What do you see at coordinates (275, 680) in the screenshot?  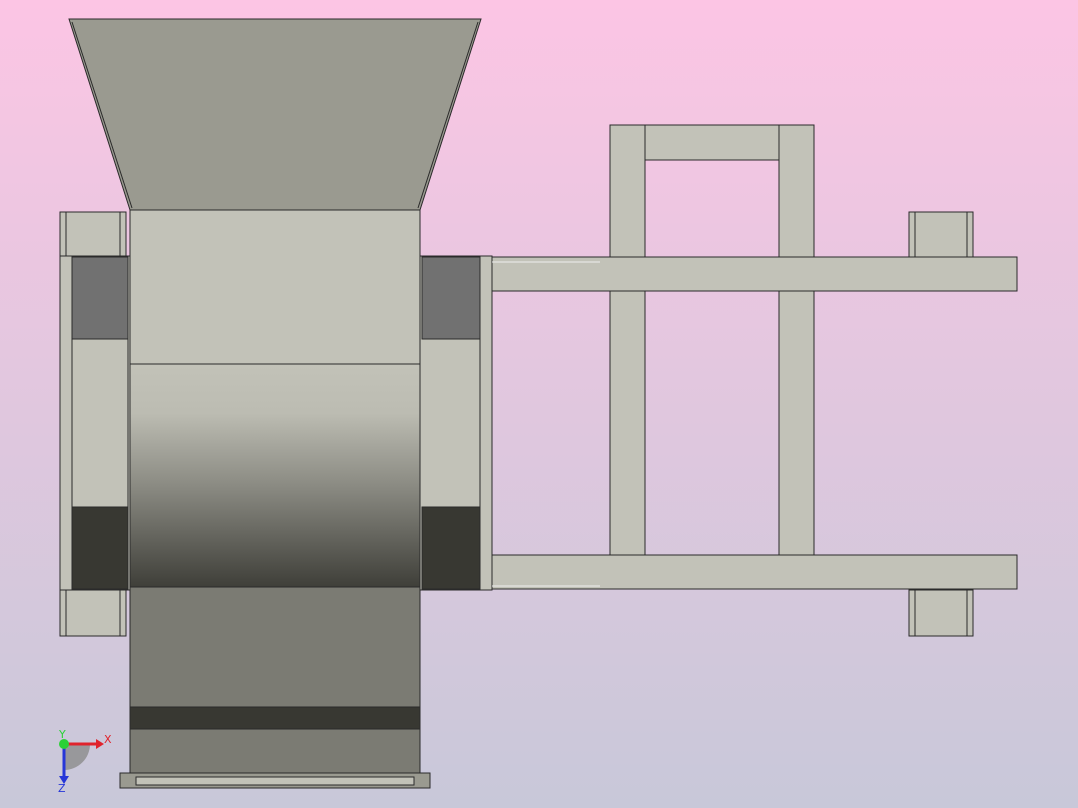 I see `lower-housing` at bounding box center [275, 680].